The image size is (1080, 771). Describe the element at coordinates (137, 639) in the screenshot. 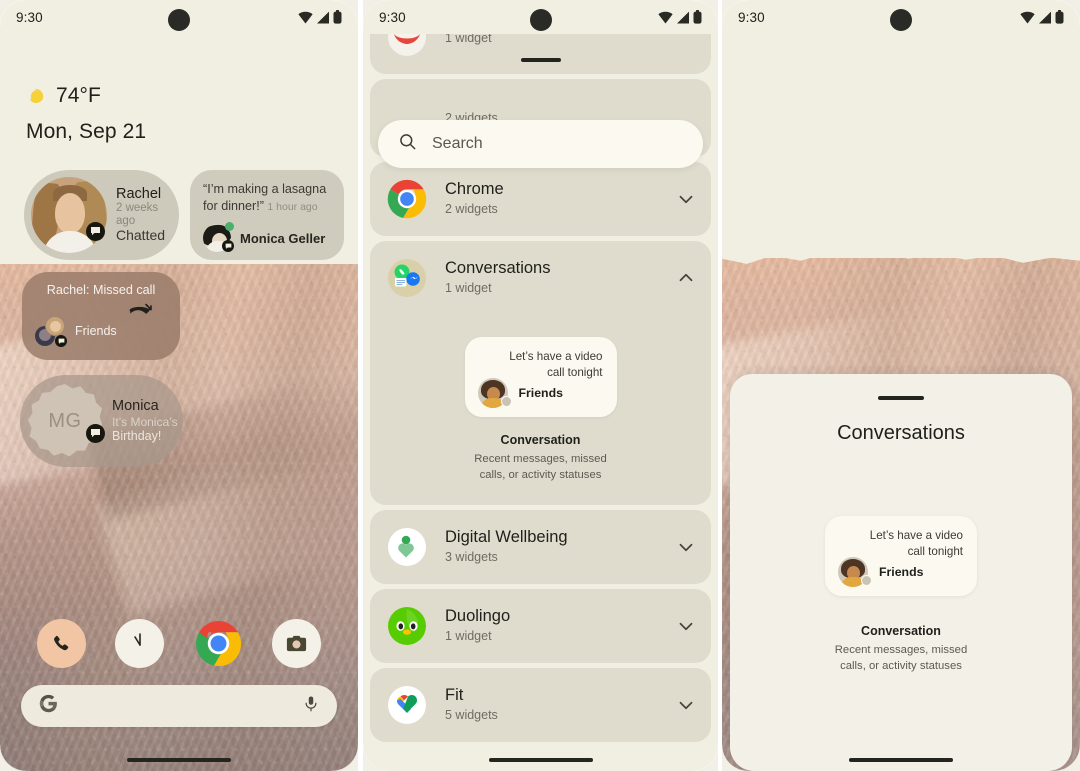

I see `clock-icon` at that location.